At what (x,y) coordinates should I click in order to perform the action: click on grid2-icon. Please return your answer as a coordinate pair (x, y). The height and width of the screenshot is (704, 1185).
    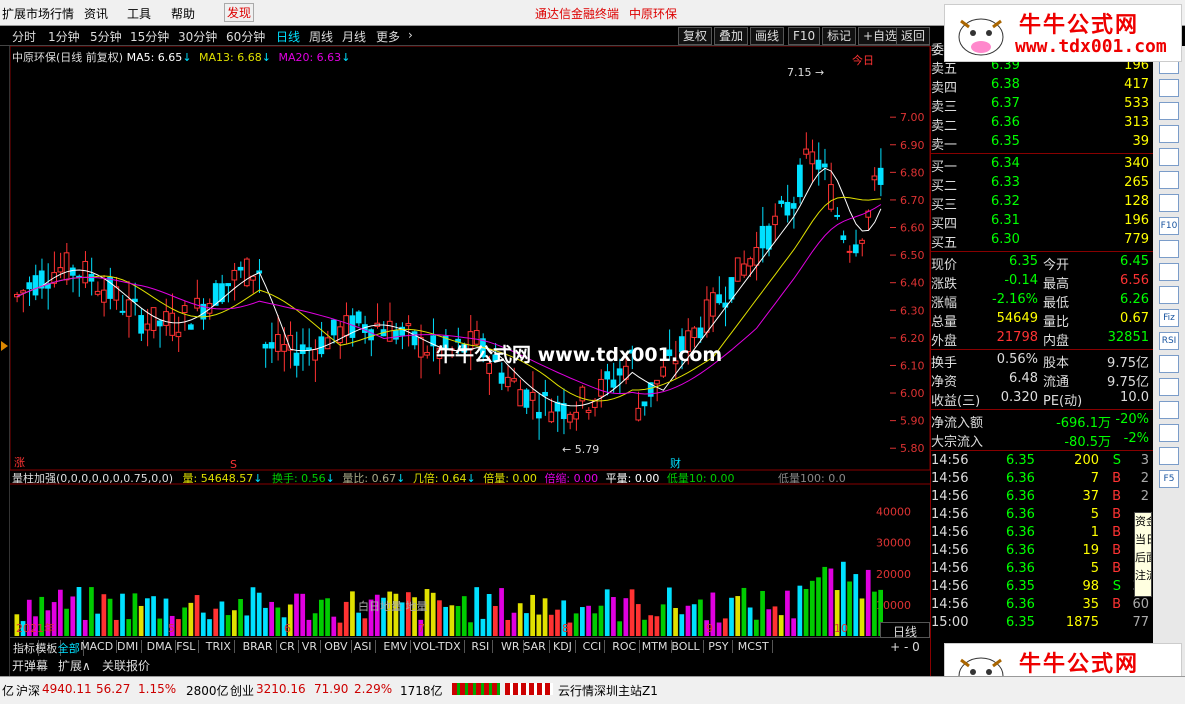
    Looking at the image, I should click on (1169, 249).